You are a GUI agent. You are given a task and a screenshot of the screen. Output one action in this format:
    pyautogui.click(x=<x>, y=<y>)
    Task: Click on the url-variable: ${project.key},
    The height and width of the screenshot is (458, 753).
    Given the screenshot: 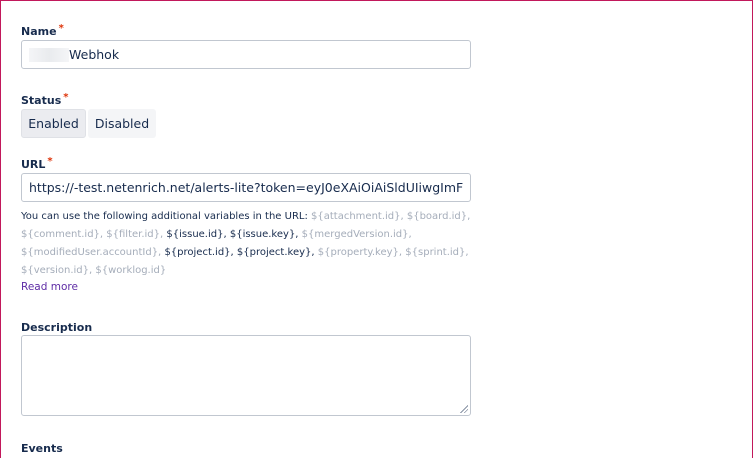 What is the action you would take?
    pyautogui.click(x=275, y=252)
    